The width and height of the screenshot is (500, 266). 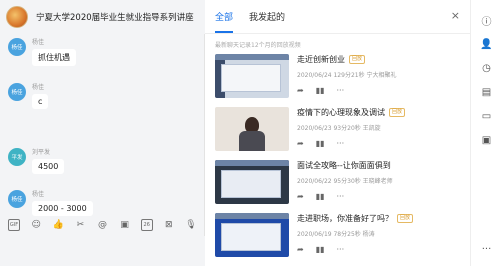 What do you see at coordinates (486, 21) in the screenshot?
I see `info-icon: ⓘ` at bounding box center [486, 21].